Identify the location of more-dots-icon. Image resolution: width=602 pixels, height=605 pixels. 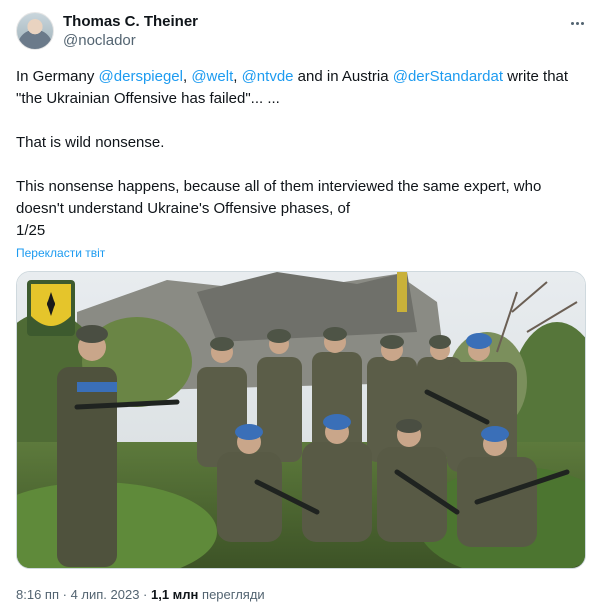
(577, 23).